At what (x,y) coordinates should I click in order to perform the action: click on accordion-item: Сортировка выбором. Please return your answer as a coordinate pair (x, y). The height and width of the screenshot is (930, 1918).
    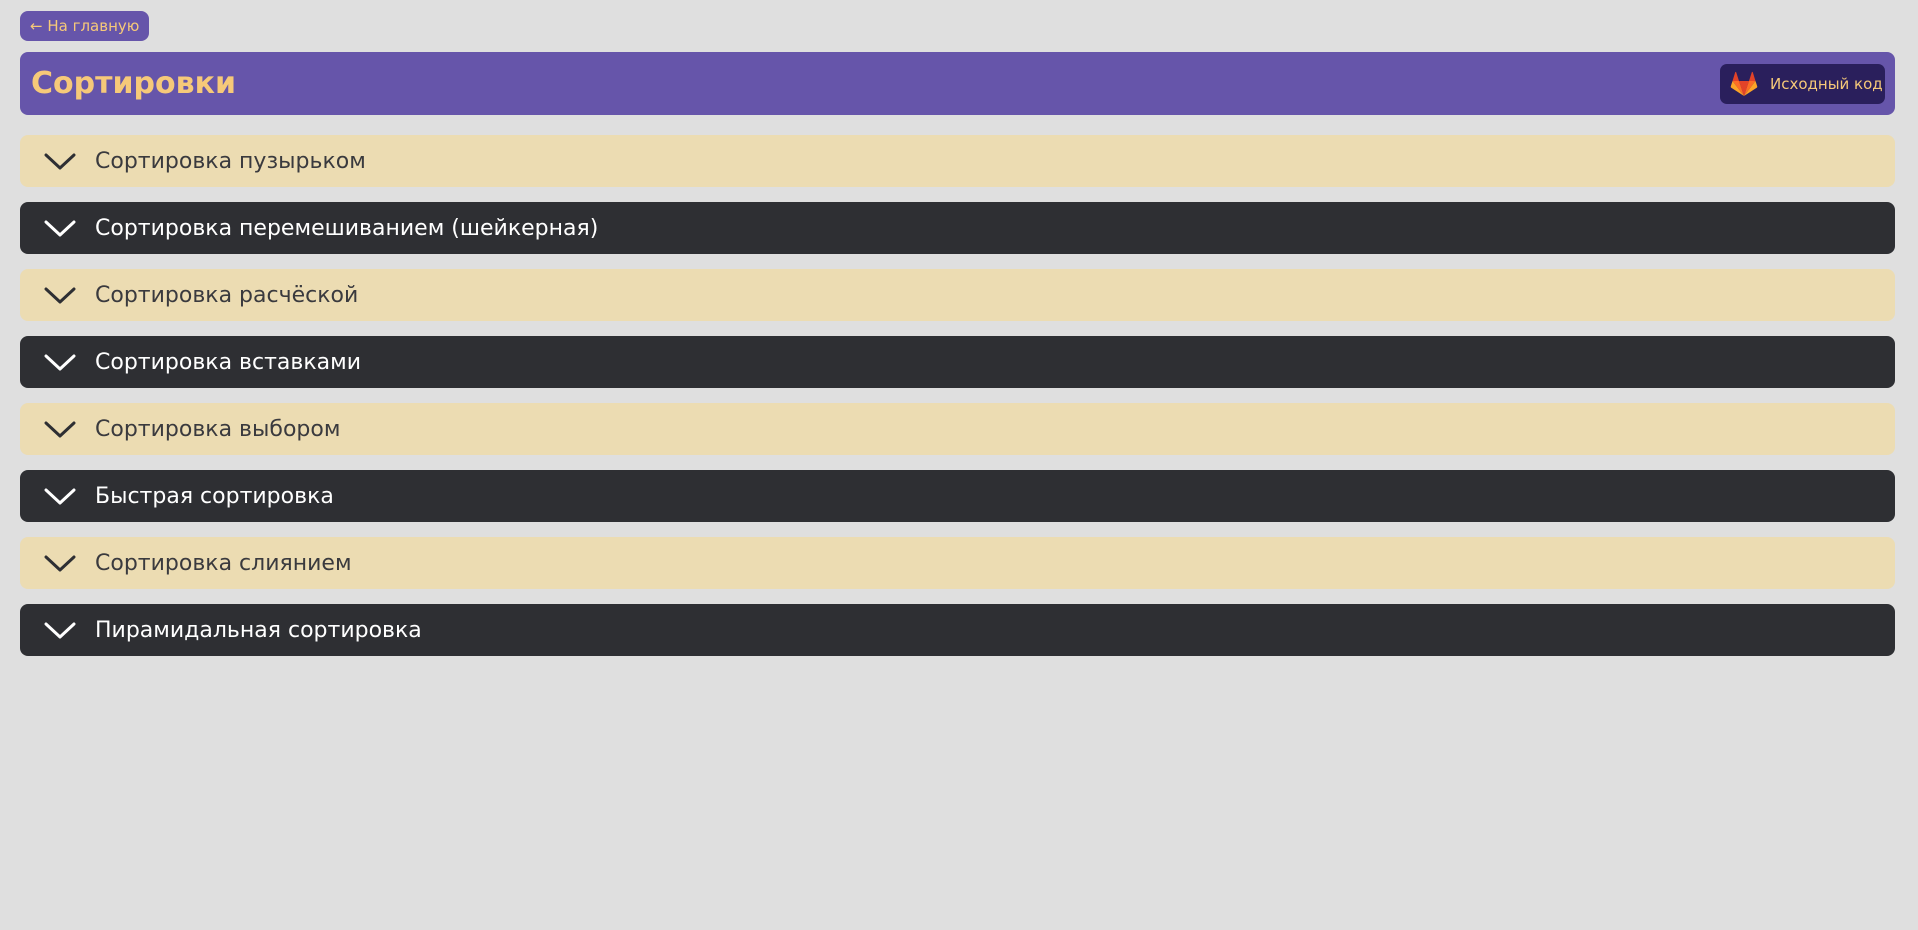
    Looking at the image, I should click on (957, 429).